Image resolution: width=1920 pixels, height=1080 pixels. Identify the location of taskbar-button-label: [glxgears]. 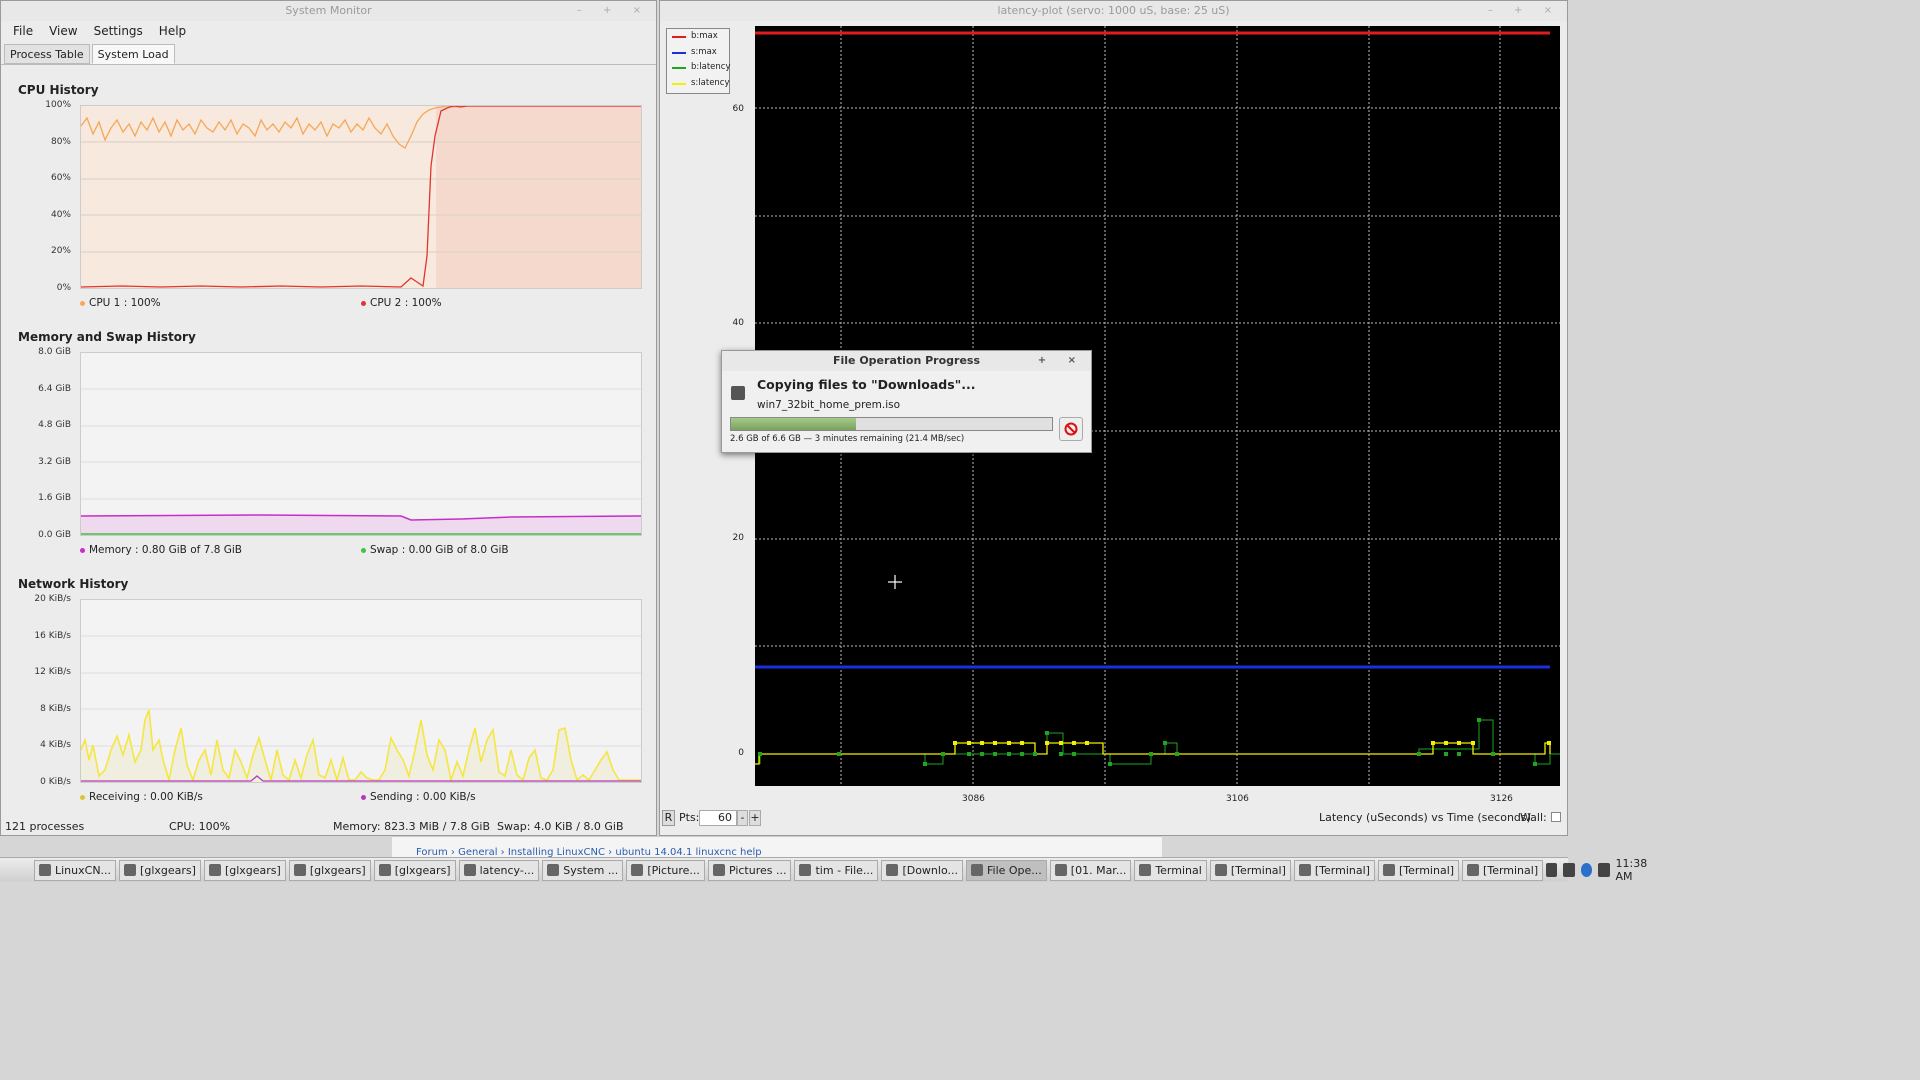
(422, 870).